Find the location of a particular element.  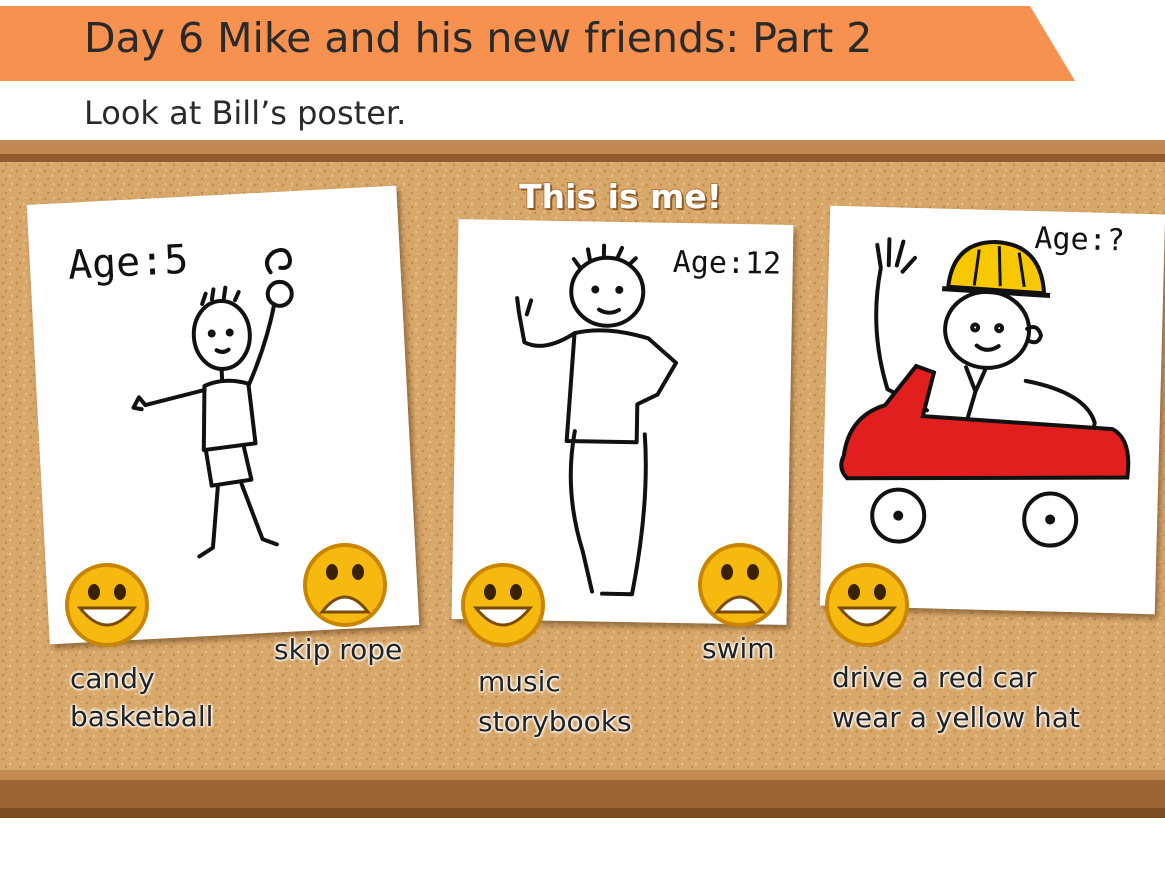

poster-1-age: Age:5 is located at coordinates (128, 262).